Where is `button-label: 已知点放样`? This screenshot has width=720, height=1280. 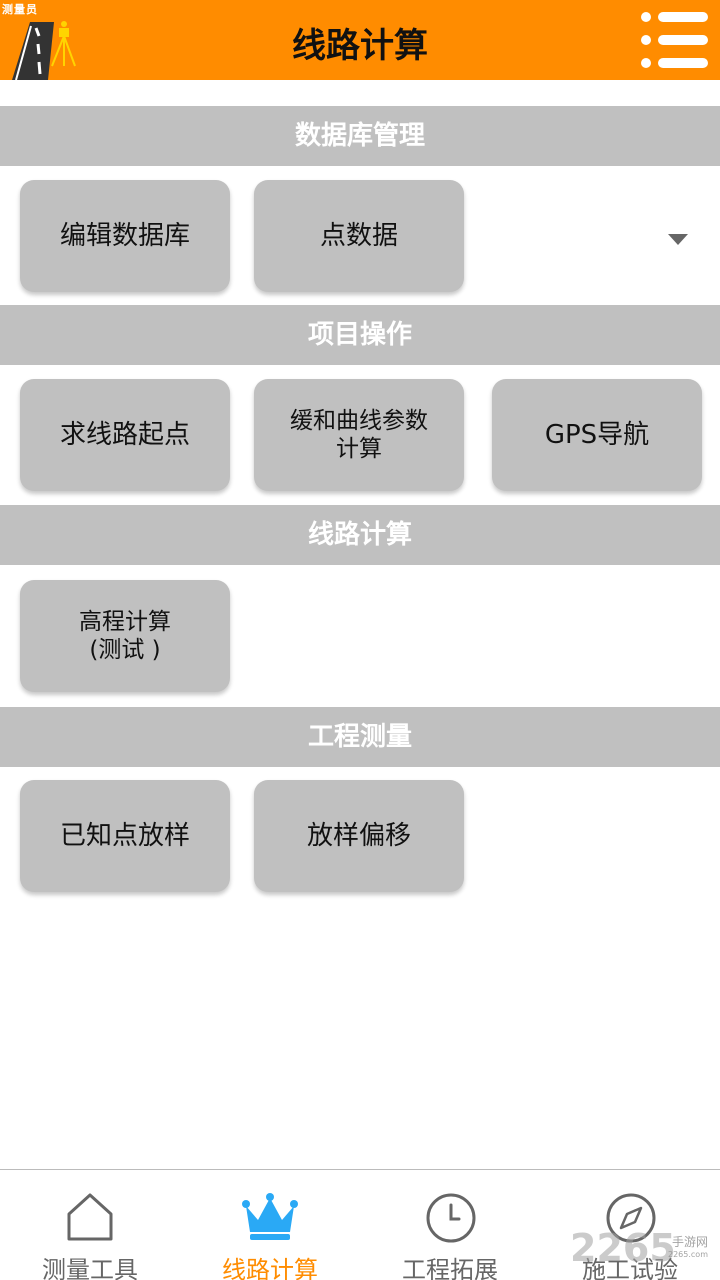 button-label: 已知点放样 is located at coordinates (124, 836).